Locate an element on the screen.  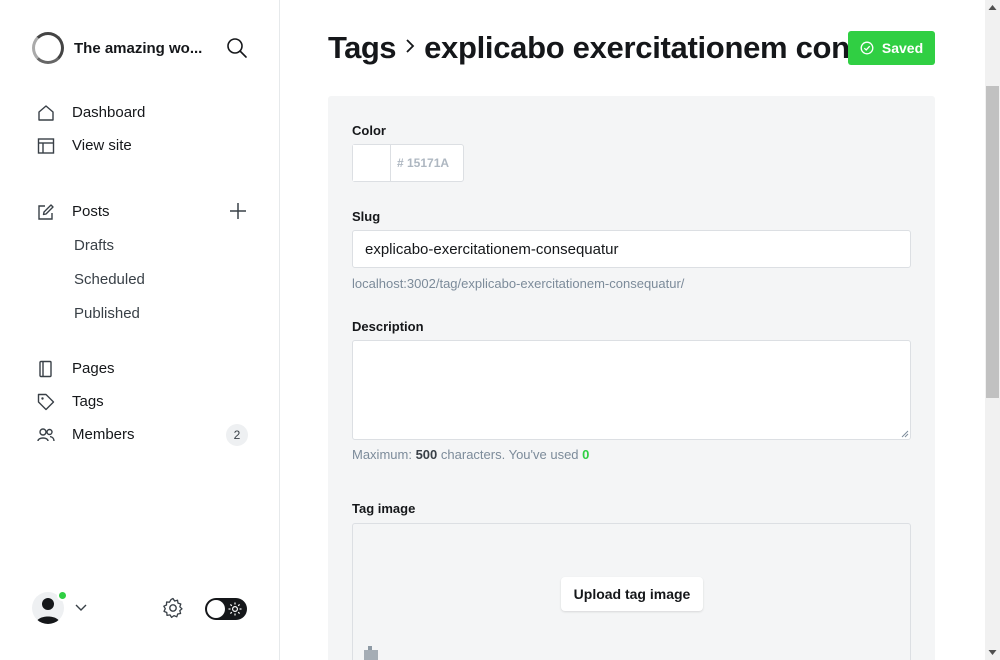
saved-label: Saved is located at coordinates (902, 48).